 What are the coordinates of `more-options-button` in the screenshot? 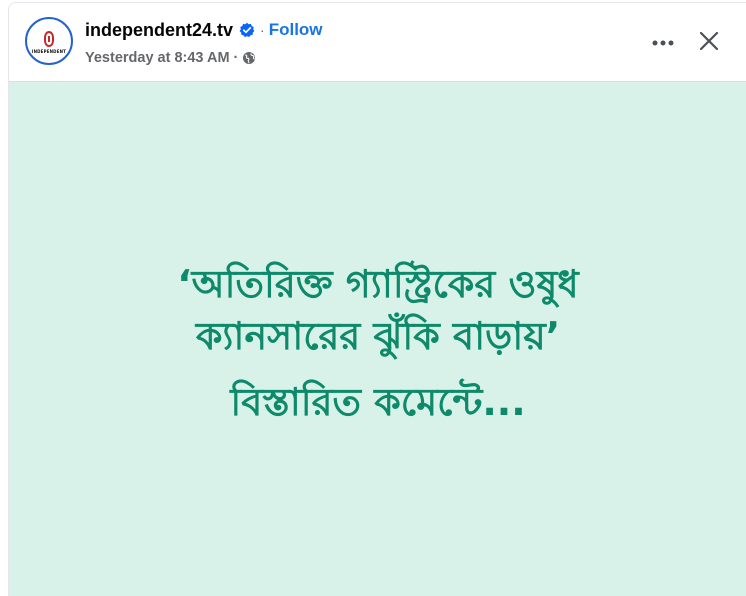 It's located at (663, 43).